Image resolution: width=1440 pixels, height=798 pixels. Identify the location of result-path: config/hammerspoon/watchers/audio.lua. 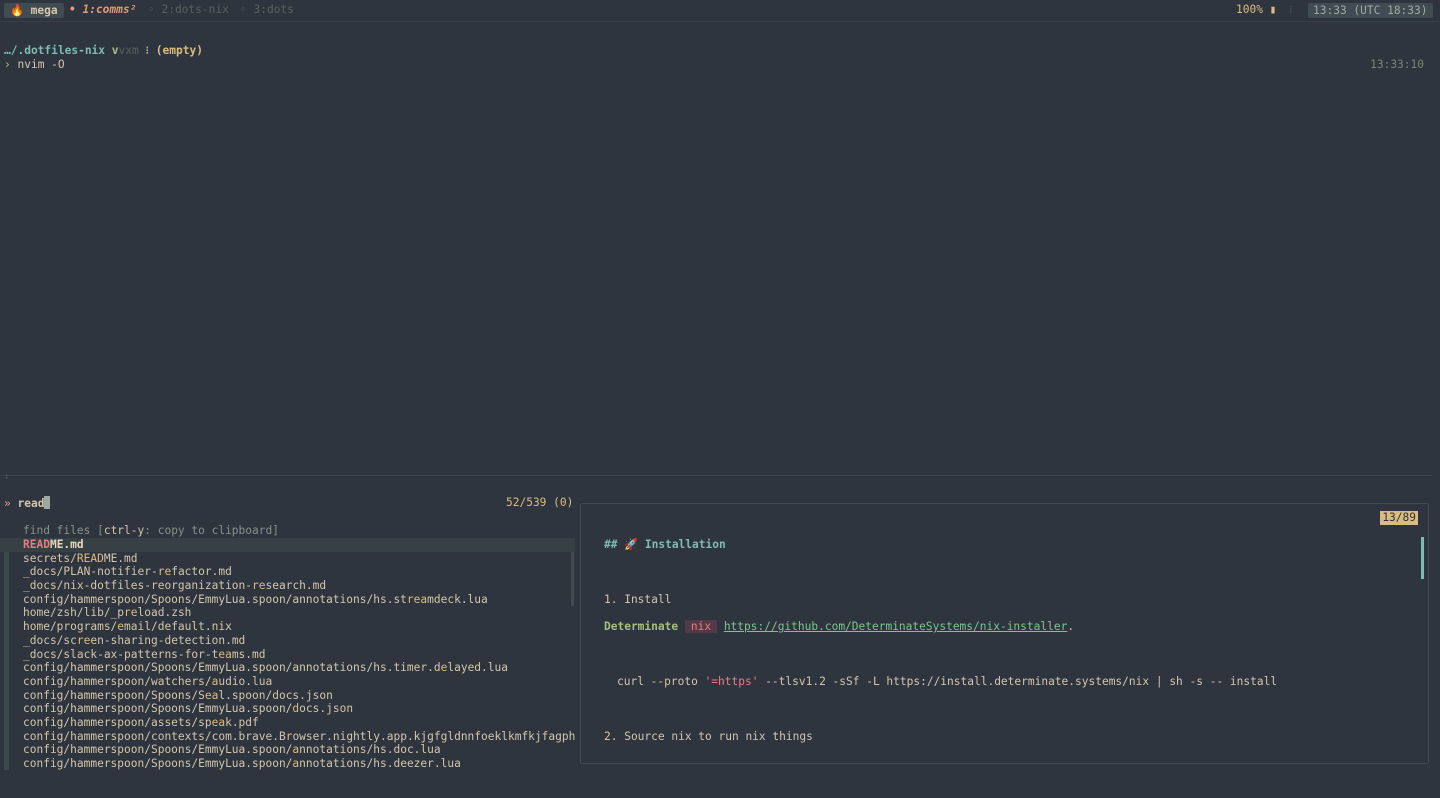
(147, 681).